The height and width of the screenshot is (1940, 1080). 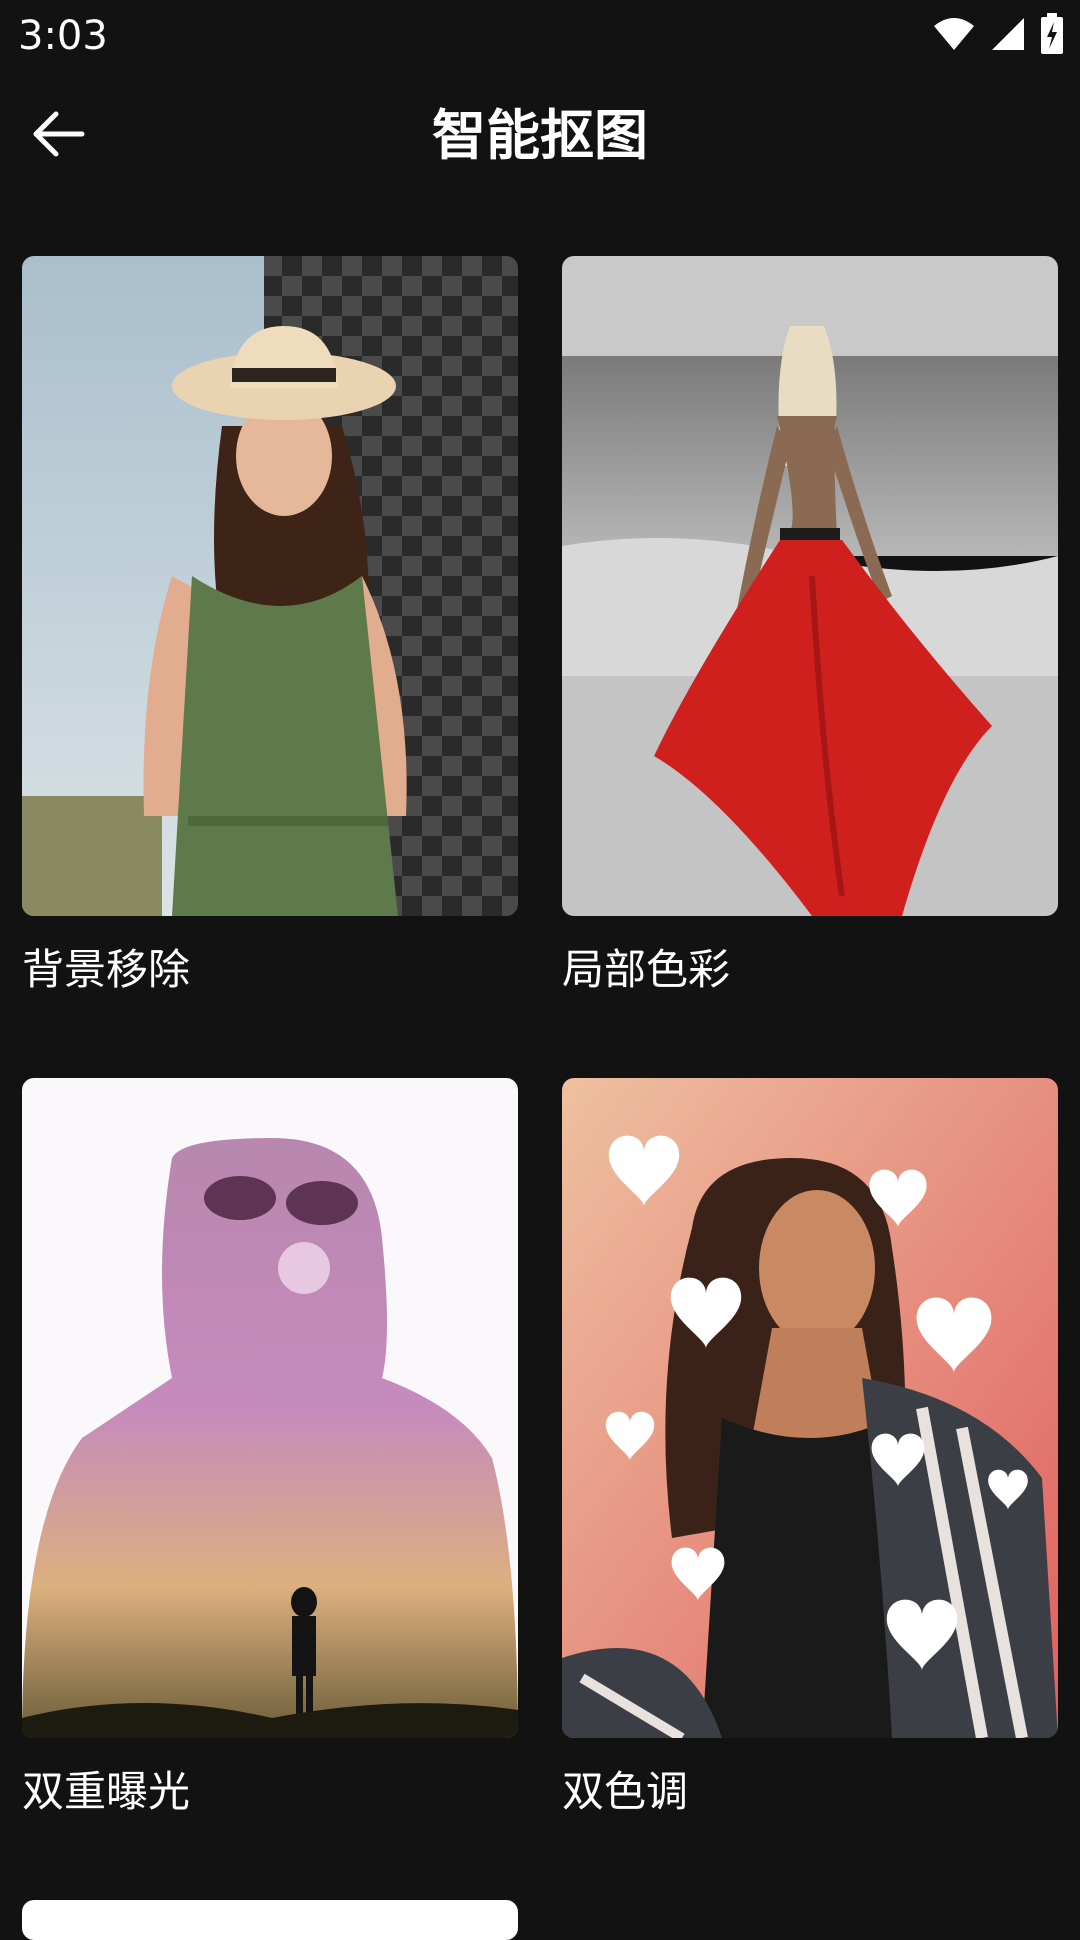 I want to click on page-title: 智能抠图, so click(x=540, y=135).